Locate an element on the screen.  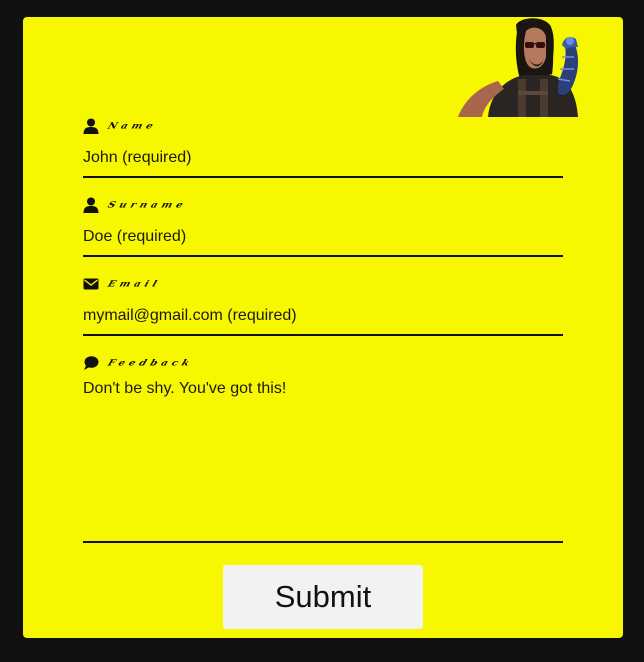
name-label-text: Name is located at coordinates (132, 126).